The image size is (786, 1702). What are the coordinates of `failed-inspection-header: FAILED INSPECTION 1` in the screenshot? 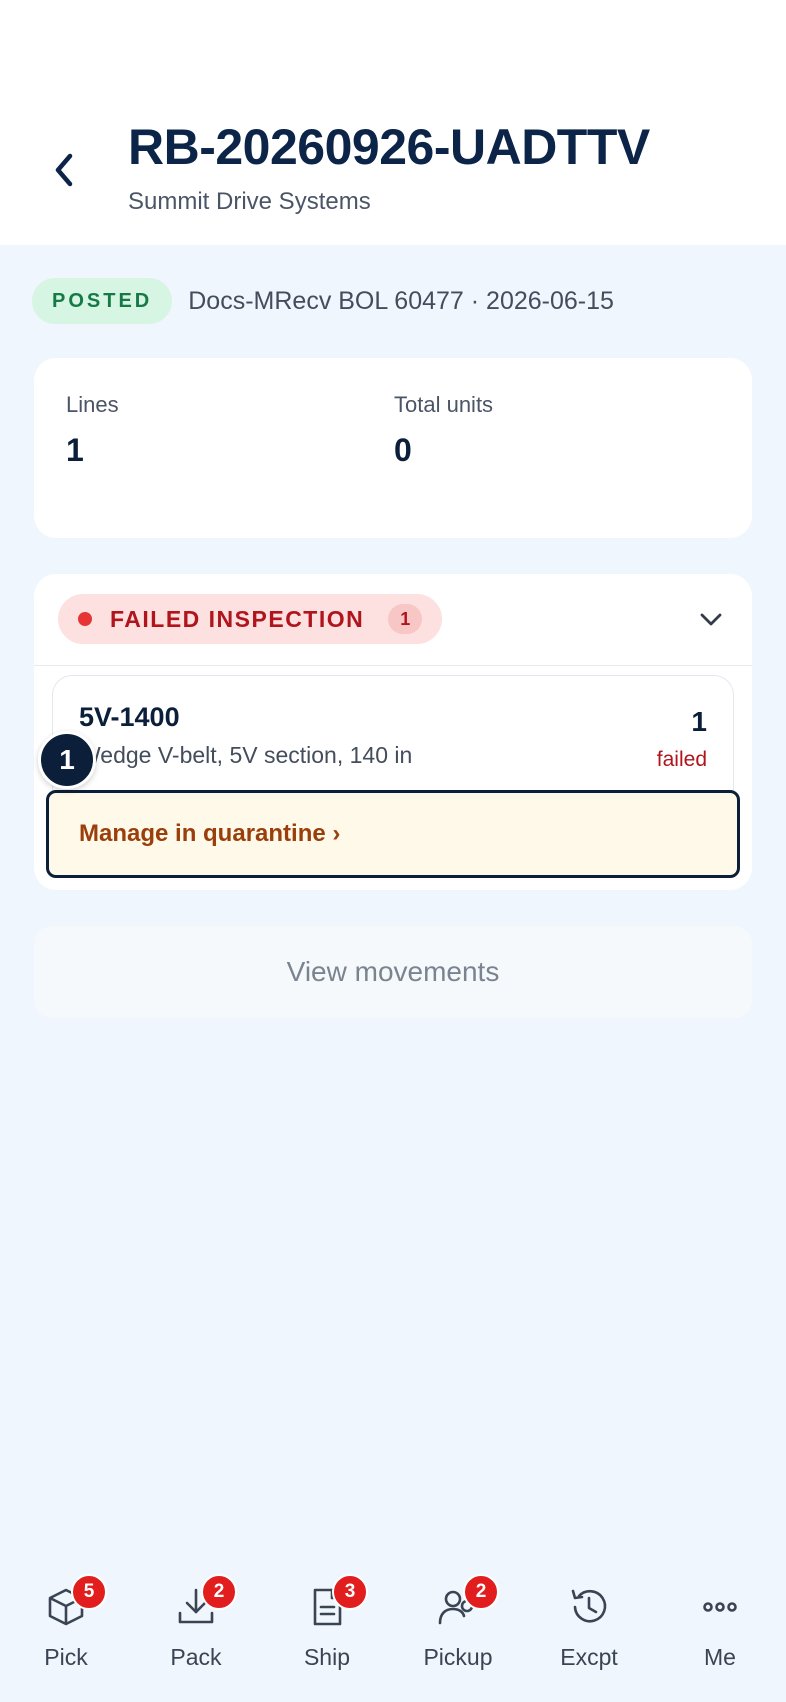 It's located at (393, 620).